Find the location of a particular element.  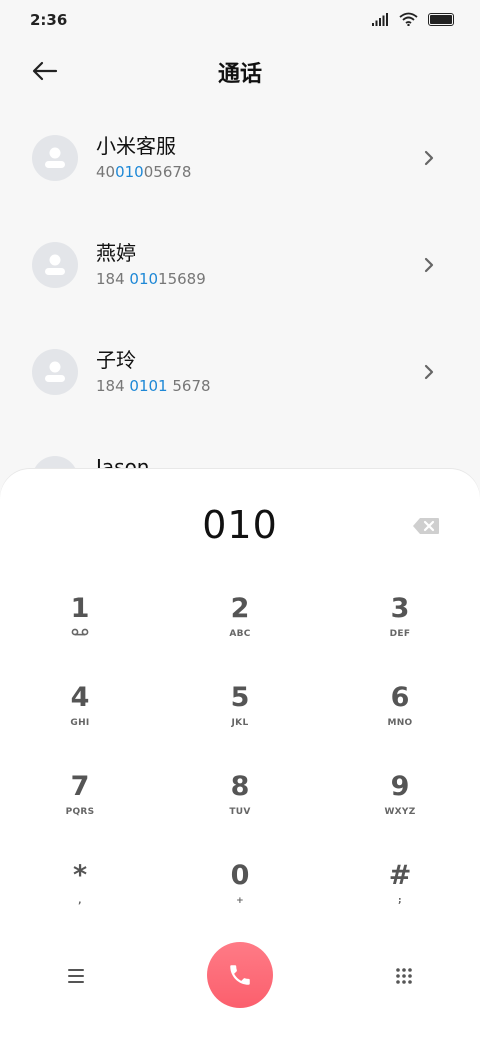

contact-row: 子玲 184 0101 5678 is located at coordinates (240, 372).